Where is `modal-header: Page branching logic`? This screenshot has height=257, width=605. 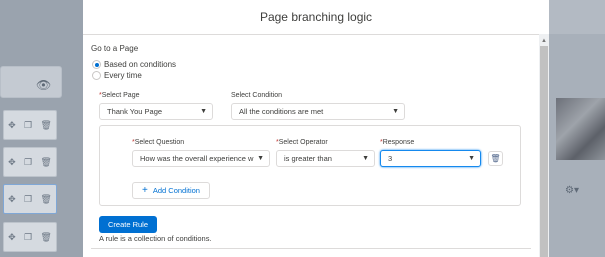
modal-header: Page branching logic is located at coordinates (316, 17).